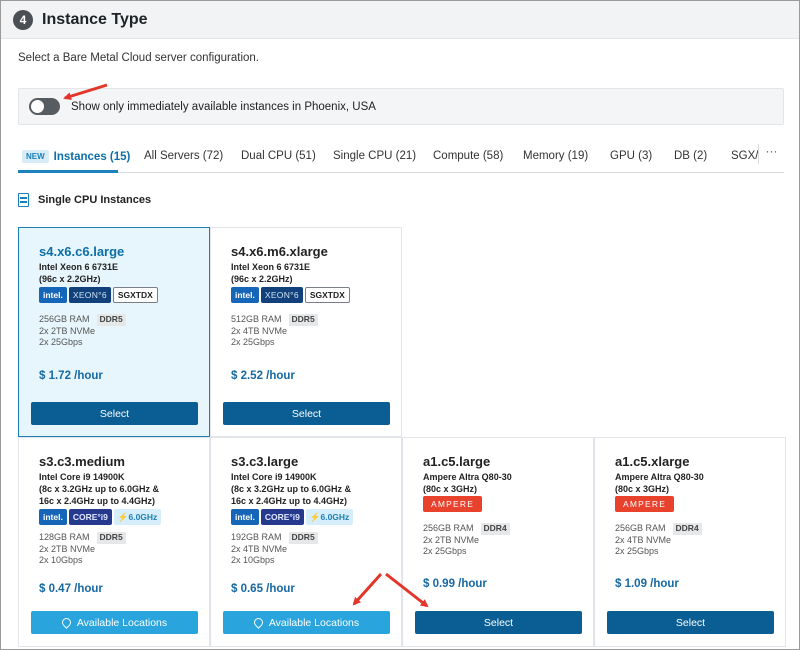 The image size is (800, 650). Describe the element at coordinates (67, 330) in the screenshot. I see `storage: 2x 2TB NVMe` at that location.